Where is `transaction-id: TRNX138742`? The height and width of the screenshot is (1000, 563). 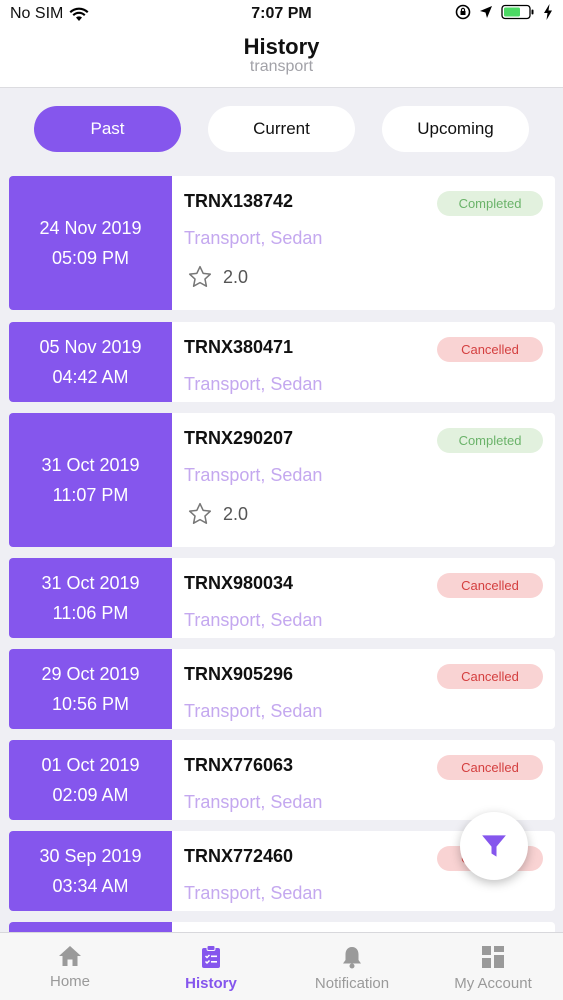
transaction-id: TRNX138742 is located at coordinates (239, 201).